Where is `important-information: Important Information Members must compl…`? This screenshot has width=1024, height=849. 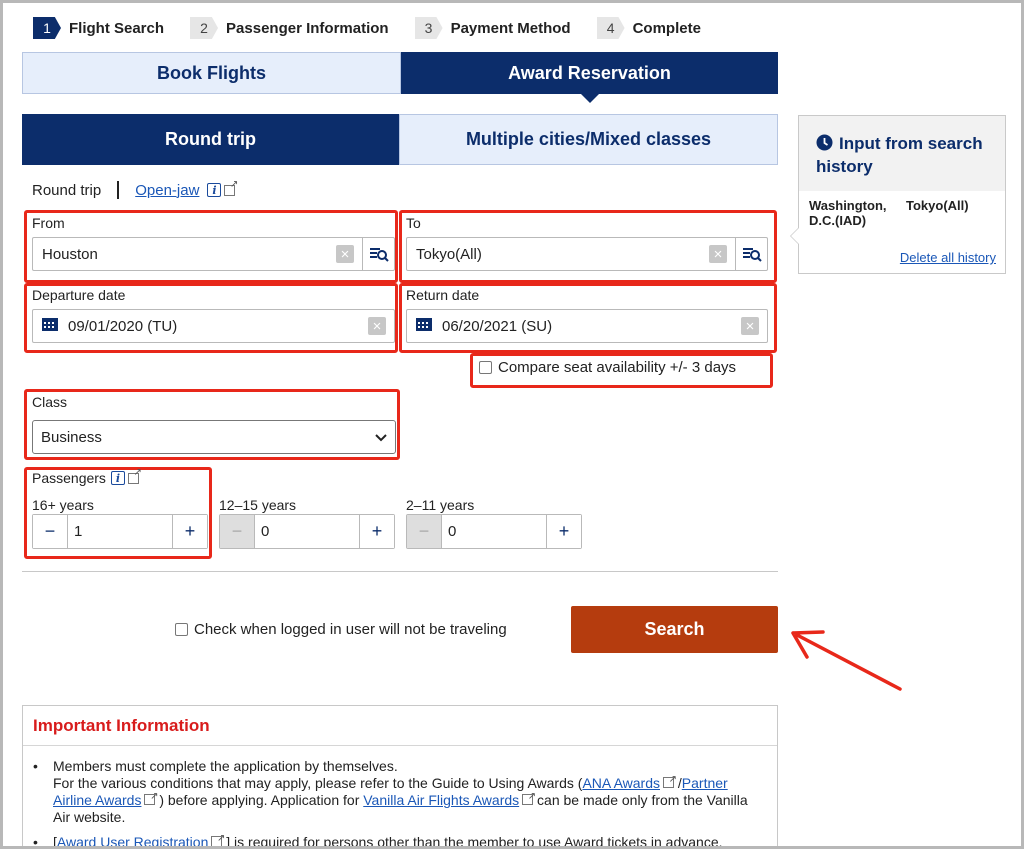
important-information: Important Information Members must compl… is located at coordinates (400, 775).